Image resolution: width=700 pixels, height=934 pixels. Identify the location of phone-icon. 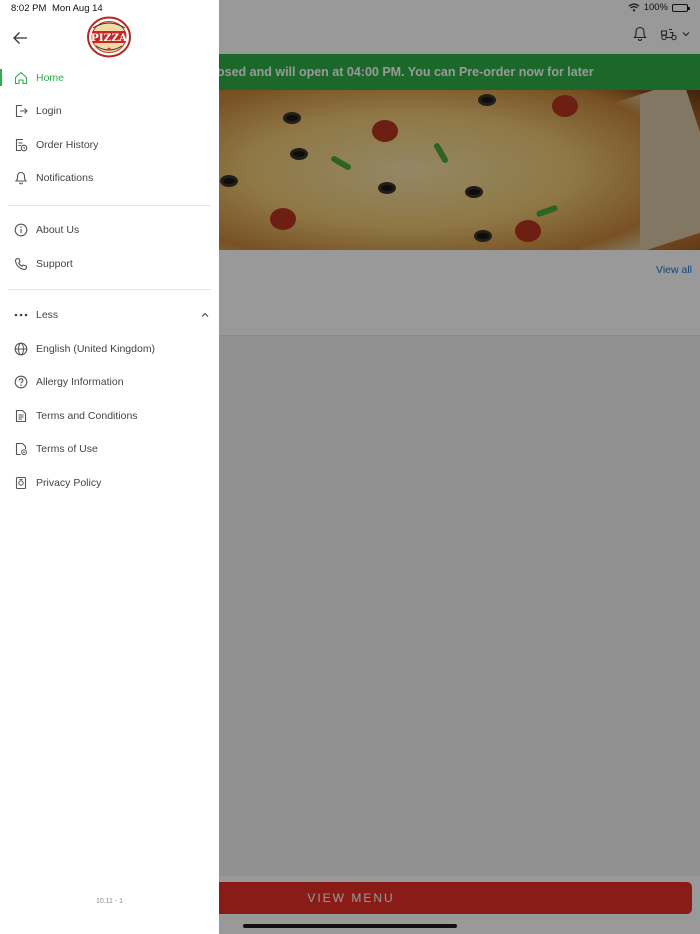
(20, 264).